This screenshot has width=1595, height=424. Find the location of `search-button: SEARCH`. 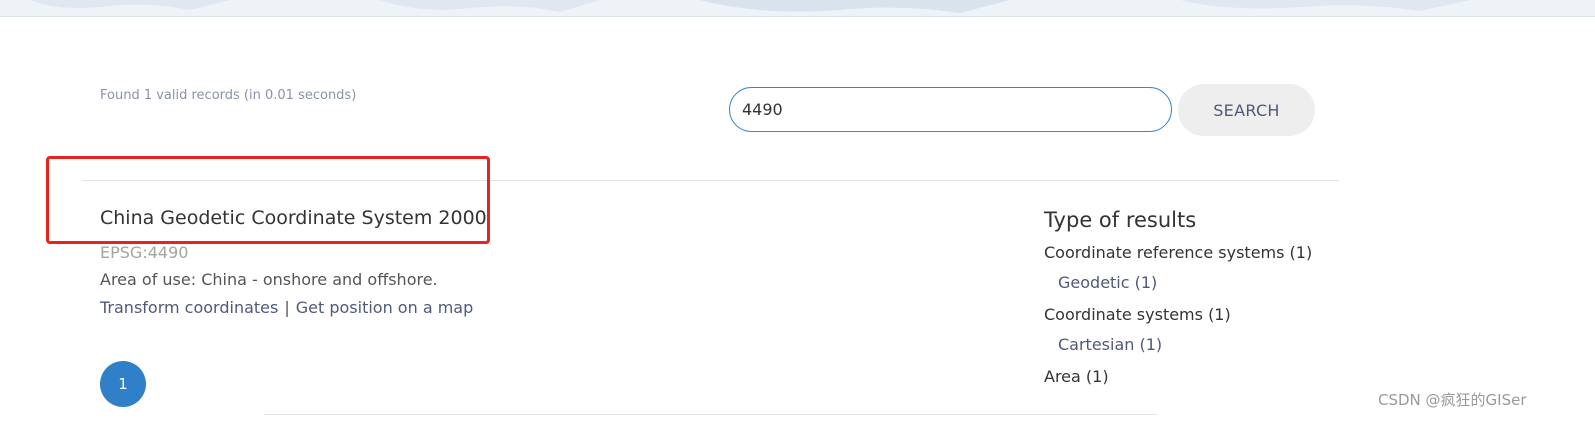

search-button: SEARCH is located at coordinates (1246, 110).